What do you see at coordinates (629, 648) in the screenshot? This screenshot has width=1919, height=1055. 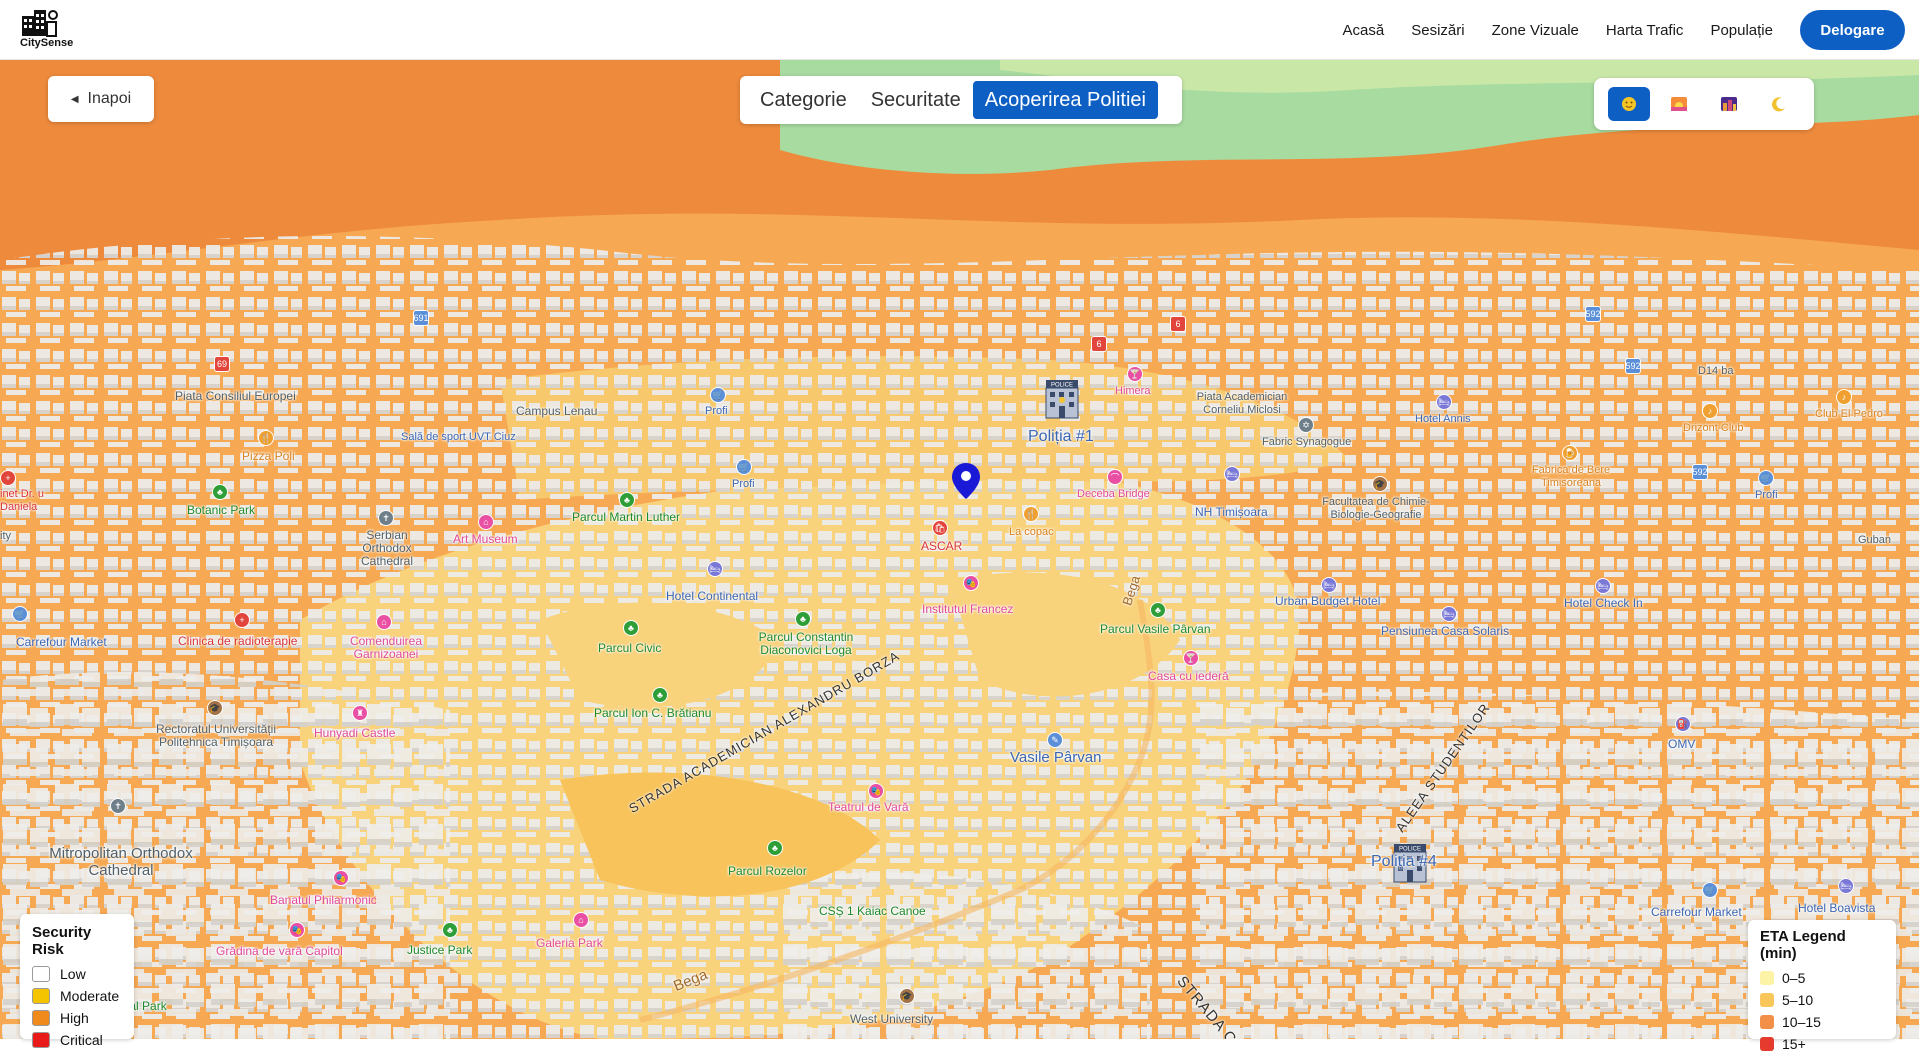 I see `place-parcul-civic: Parcul Civic` at bounding box center [629, 648].